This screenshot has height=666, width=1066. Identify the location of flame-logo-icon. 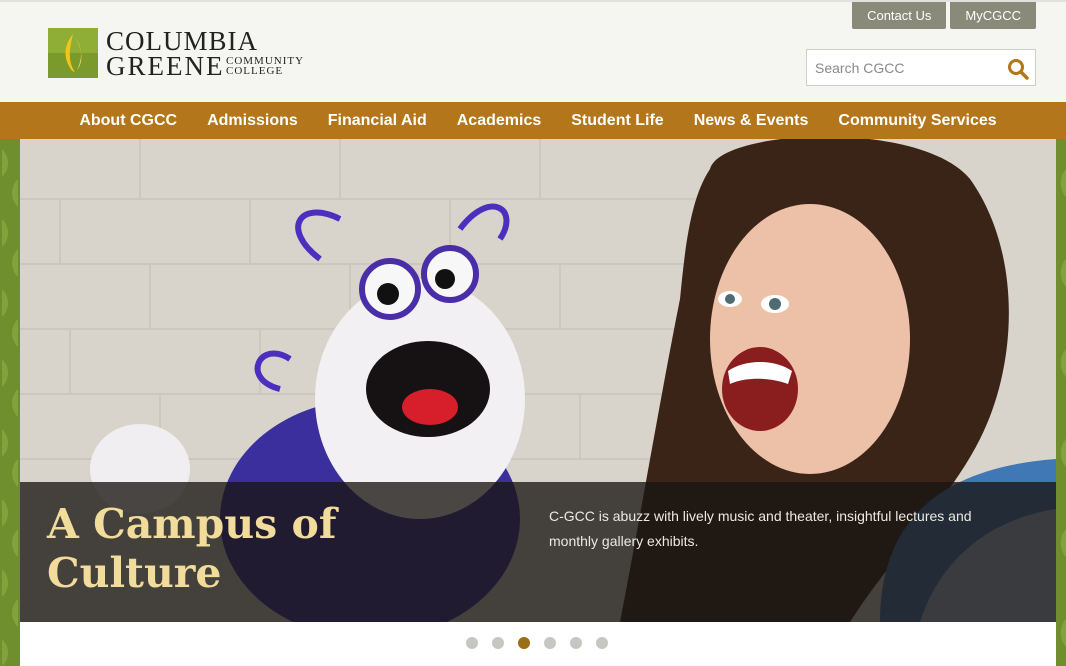
(73, 53).